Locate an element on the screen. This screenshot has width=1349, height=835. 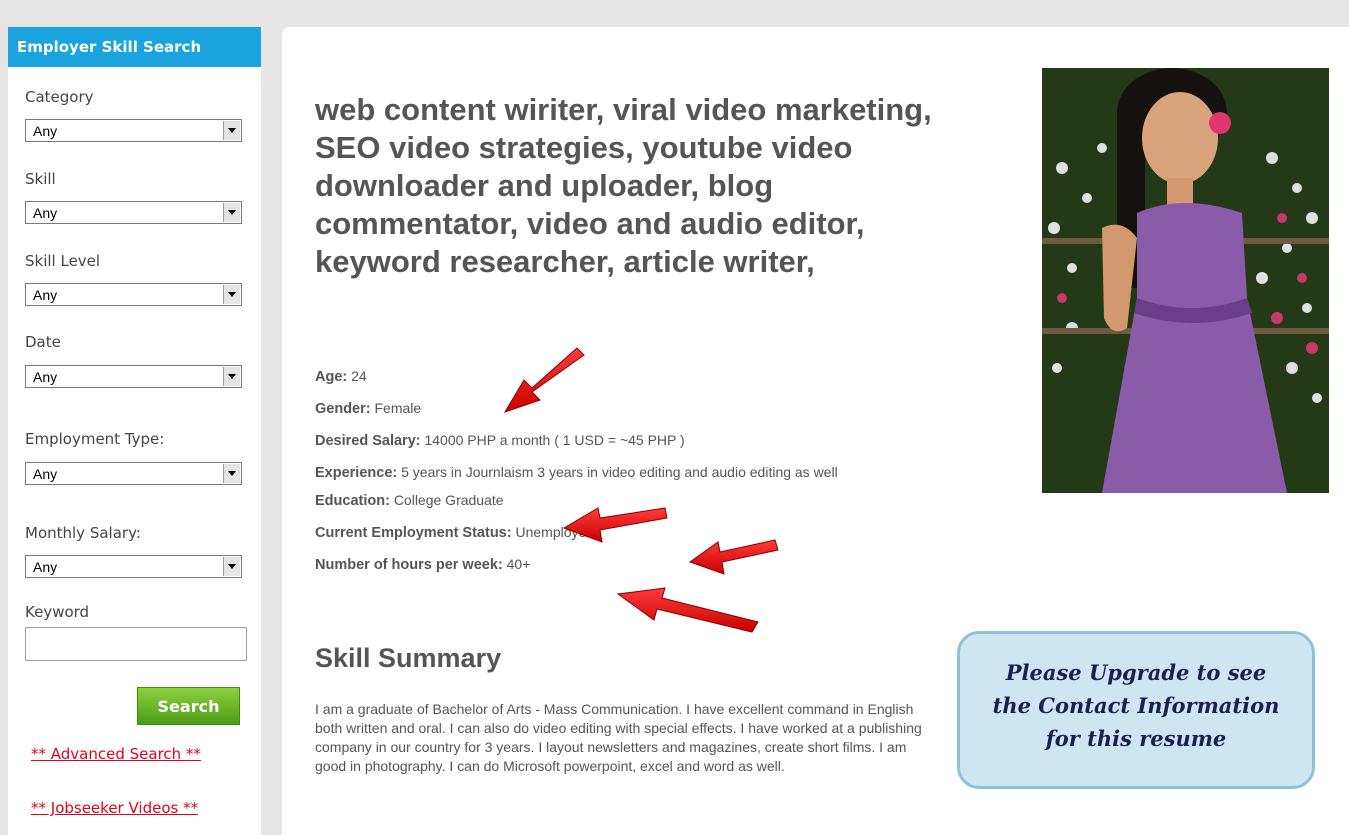
date-label: Date is located at coordinates (43, 342).